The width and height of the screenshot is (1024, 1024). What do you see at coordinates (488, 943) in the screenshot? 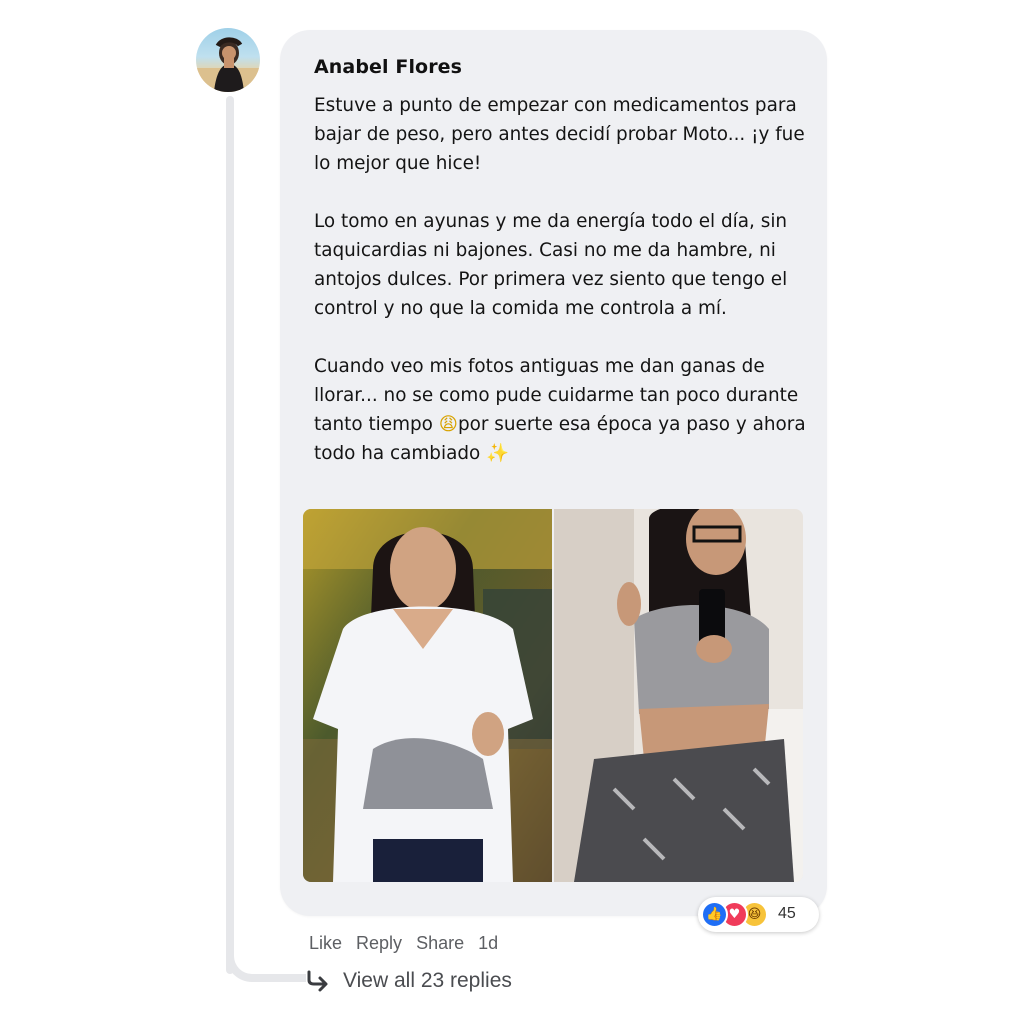
I see `comment-timestamp: 1d` at bounding box center [488, 943].